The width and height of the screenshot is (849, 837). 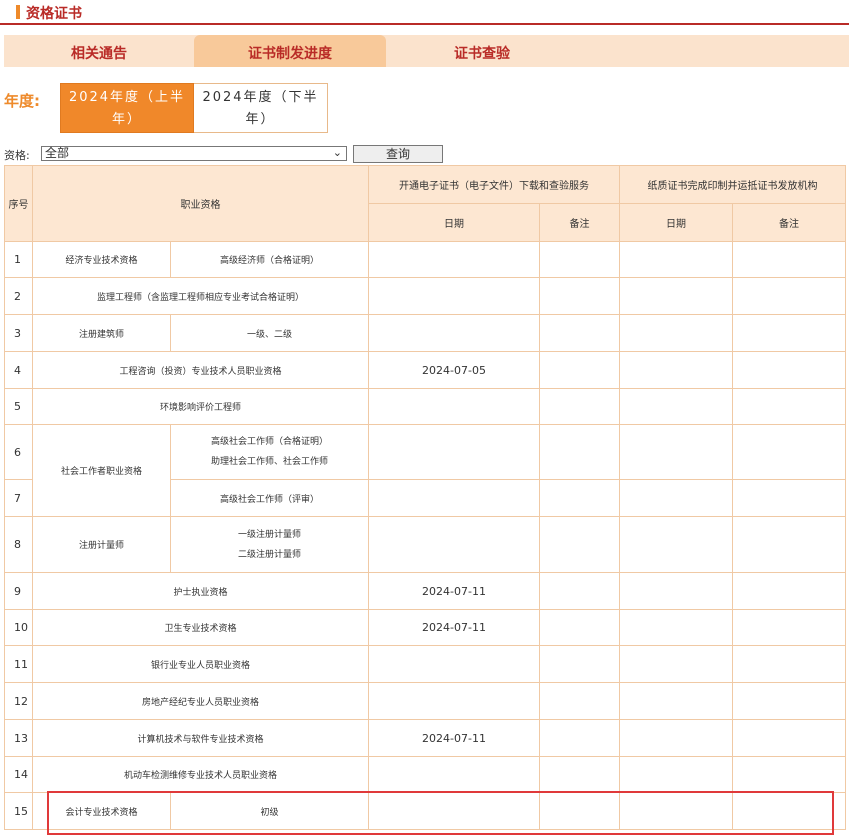 I want to click on row-category: 银行业专业人员职业资格, so click(x=200, y=664).